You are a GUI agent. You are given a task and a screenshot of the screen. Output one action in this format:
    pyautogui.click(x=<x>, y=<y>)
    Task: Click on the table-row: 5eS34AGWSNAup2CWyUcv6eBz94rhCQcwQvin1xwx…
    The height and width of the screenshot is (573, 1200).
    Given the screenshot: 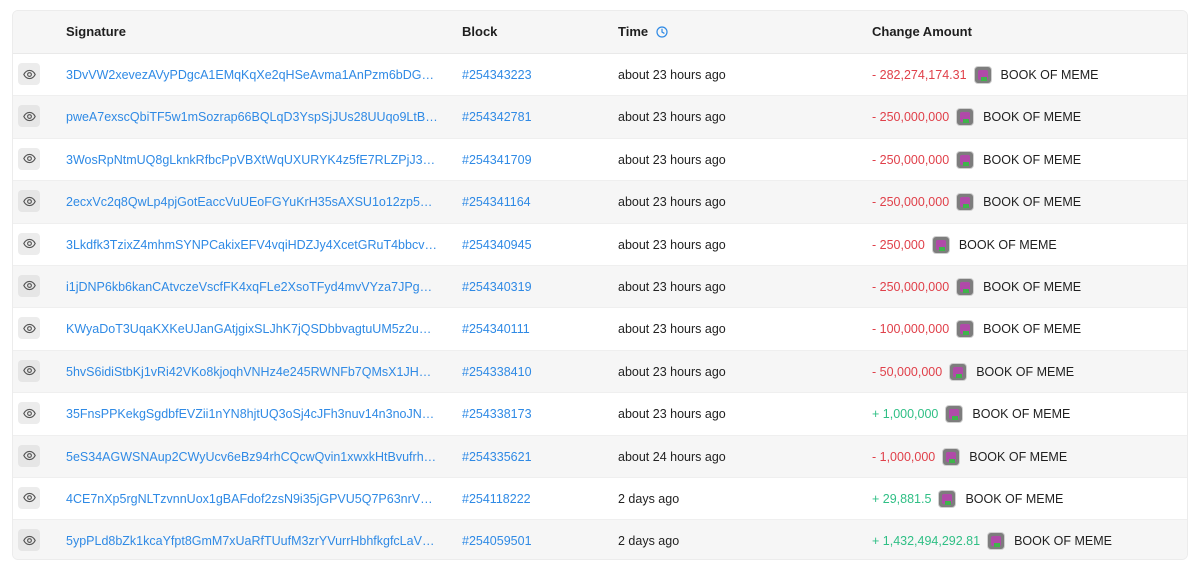 What is the action you would take?
    pyautogui.click(x=600, y=456)
    